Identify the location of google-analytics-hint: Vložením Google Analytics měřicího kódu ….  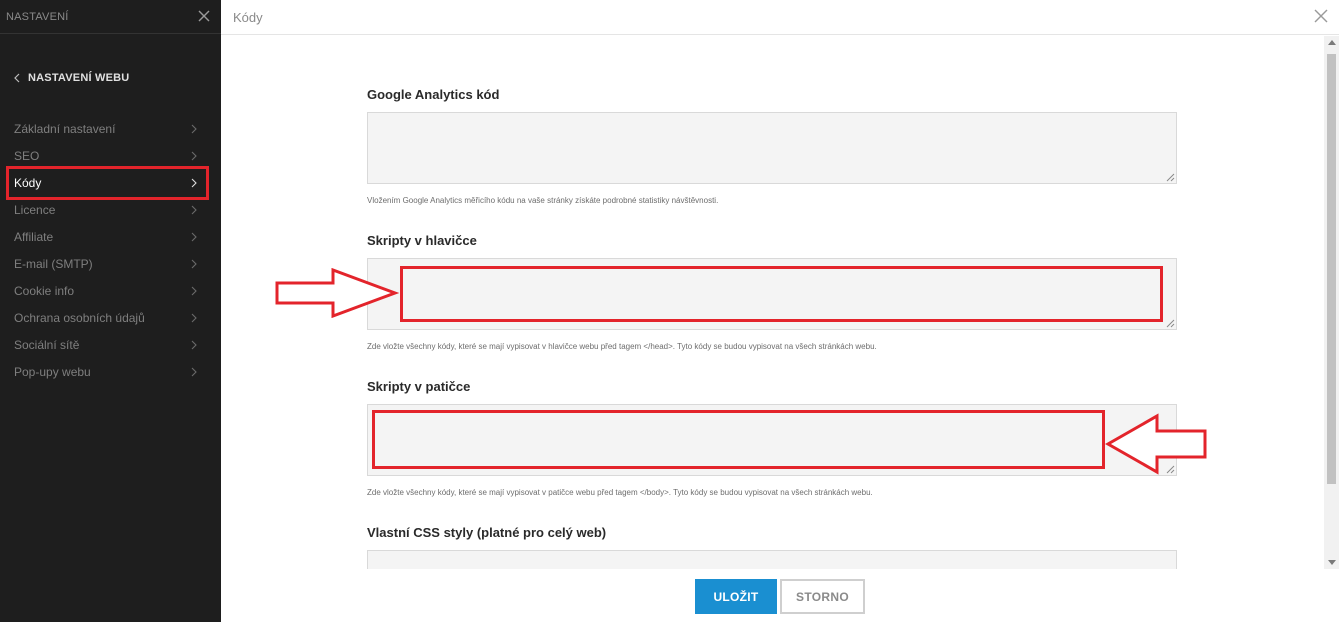
(543, 200).